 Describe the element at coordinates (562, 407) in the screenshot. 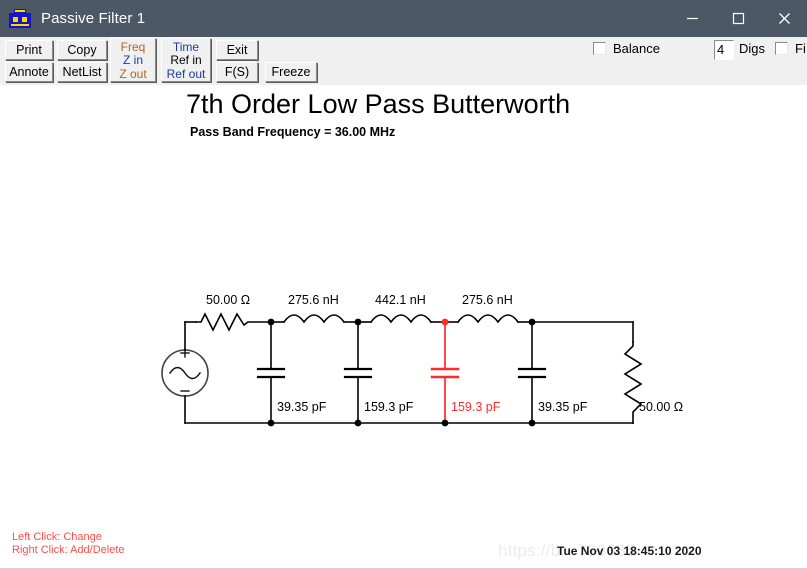

I see `capacitor-c4-label: 39.35 pF` at that location.